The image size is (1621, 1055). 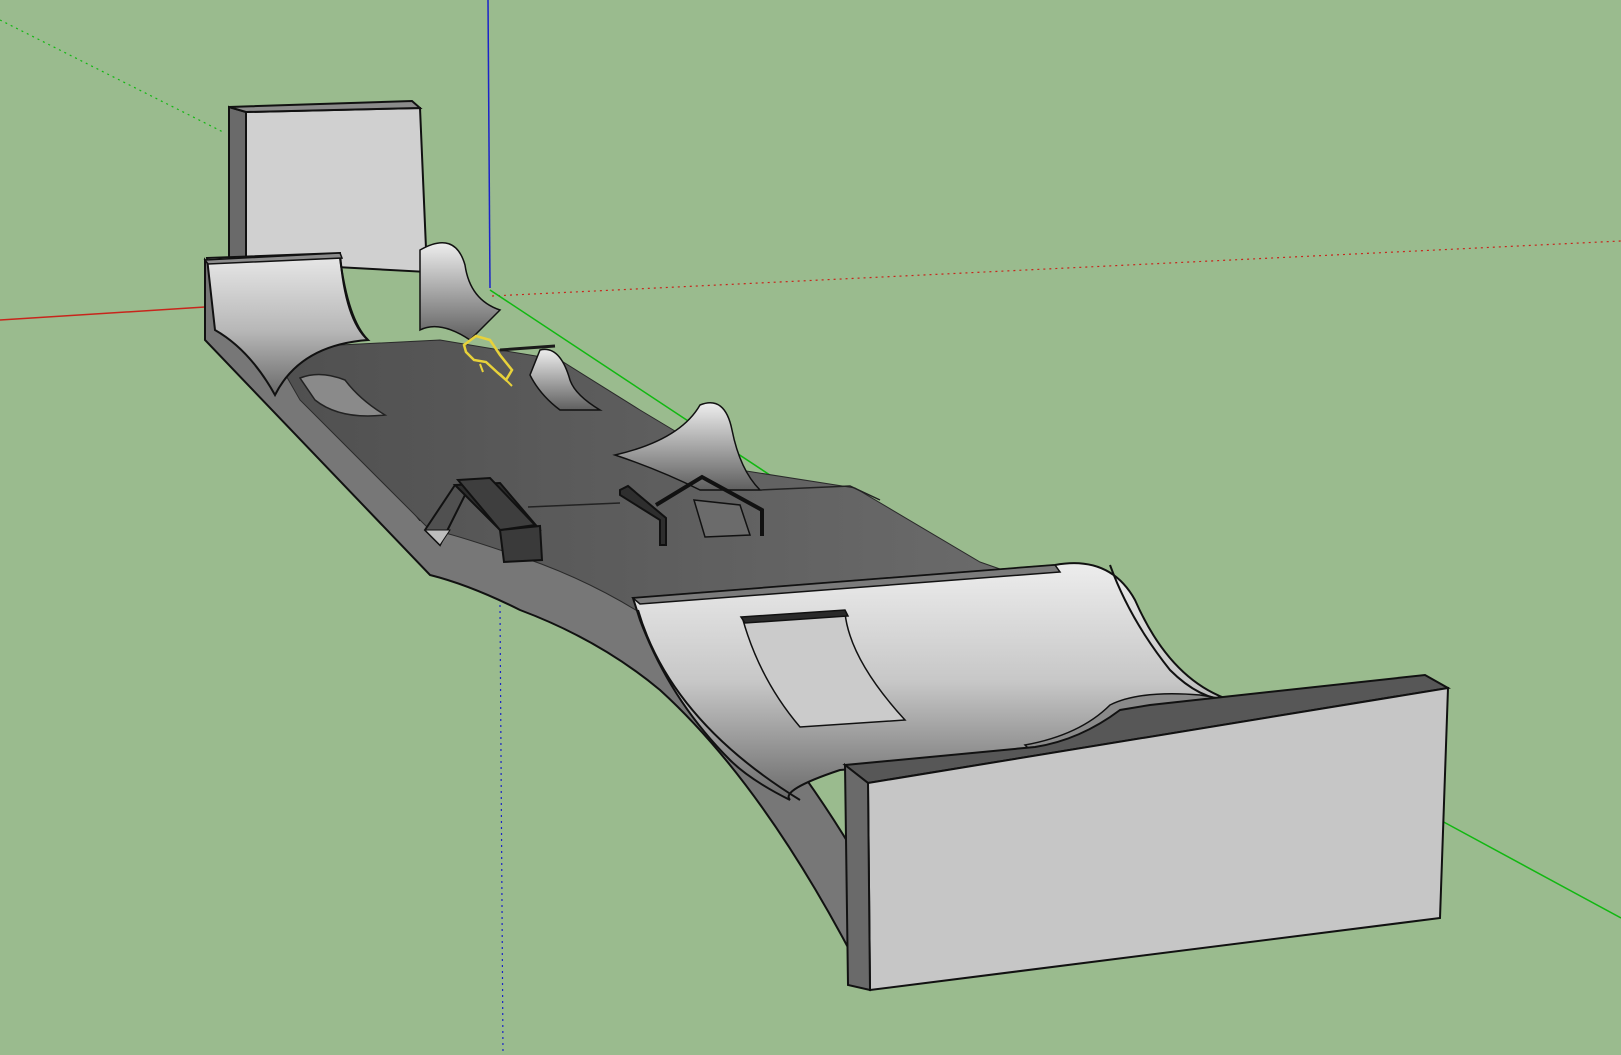 I want to click on green-axis-solid-far, so click(x=1530, y=869).